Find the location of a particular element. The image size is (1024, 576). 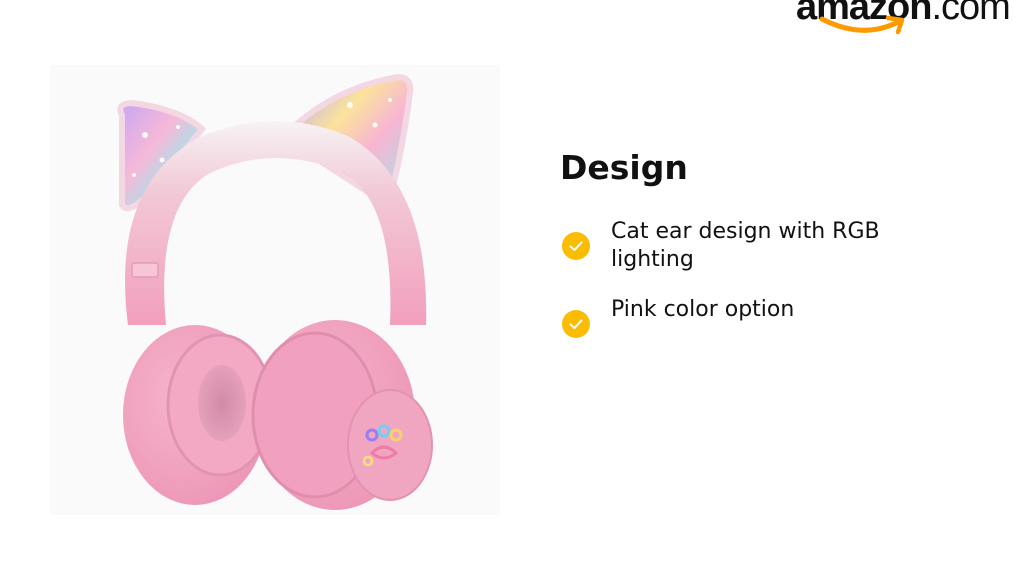

feature-item: Pink color option is located at coordinates (762, 317).